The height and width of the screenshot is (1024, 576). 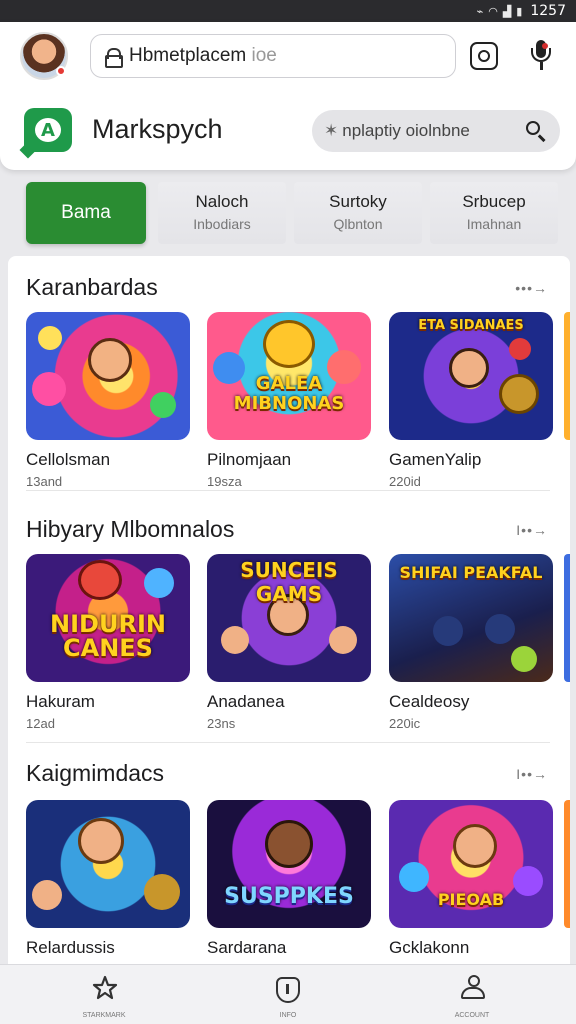 I want to click on game-thumbnail: PIEOAB, so click(x=471, y=864).